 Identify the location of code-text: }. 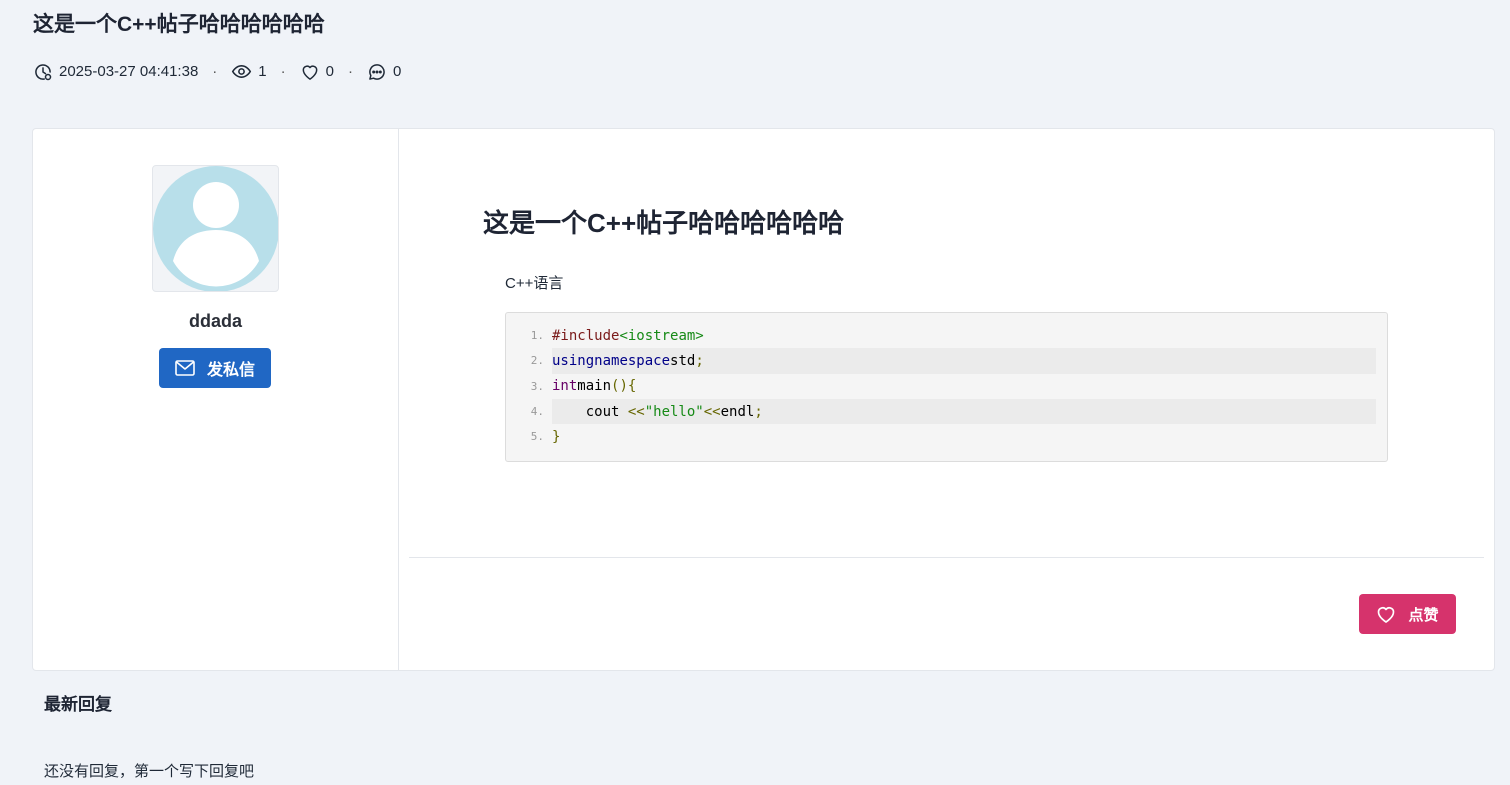
(556, 436).